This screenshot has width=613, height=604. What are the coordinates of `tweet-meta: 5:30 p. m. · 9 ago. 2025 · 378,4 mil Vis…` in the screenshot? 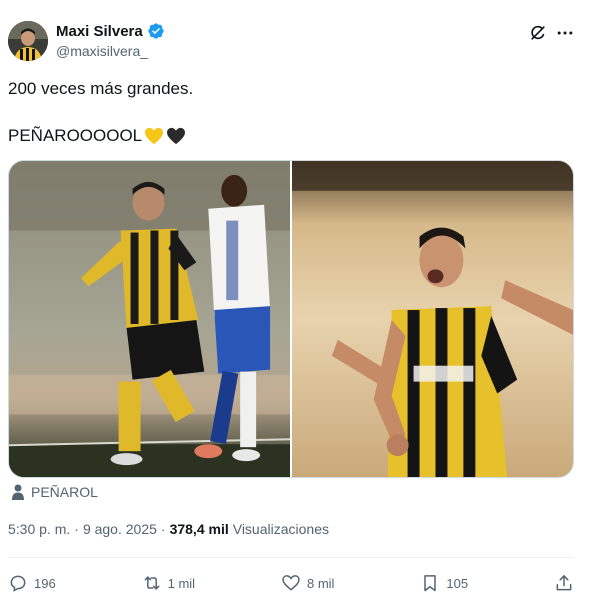 It's located at (168, 529).